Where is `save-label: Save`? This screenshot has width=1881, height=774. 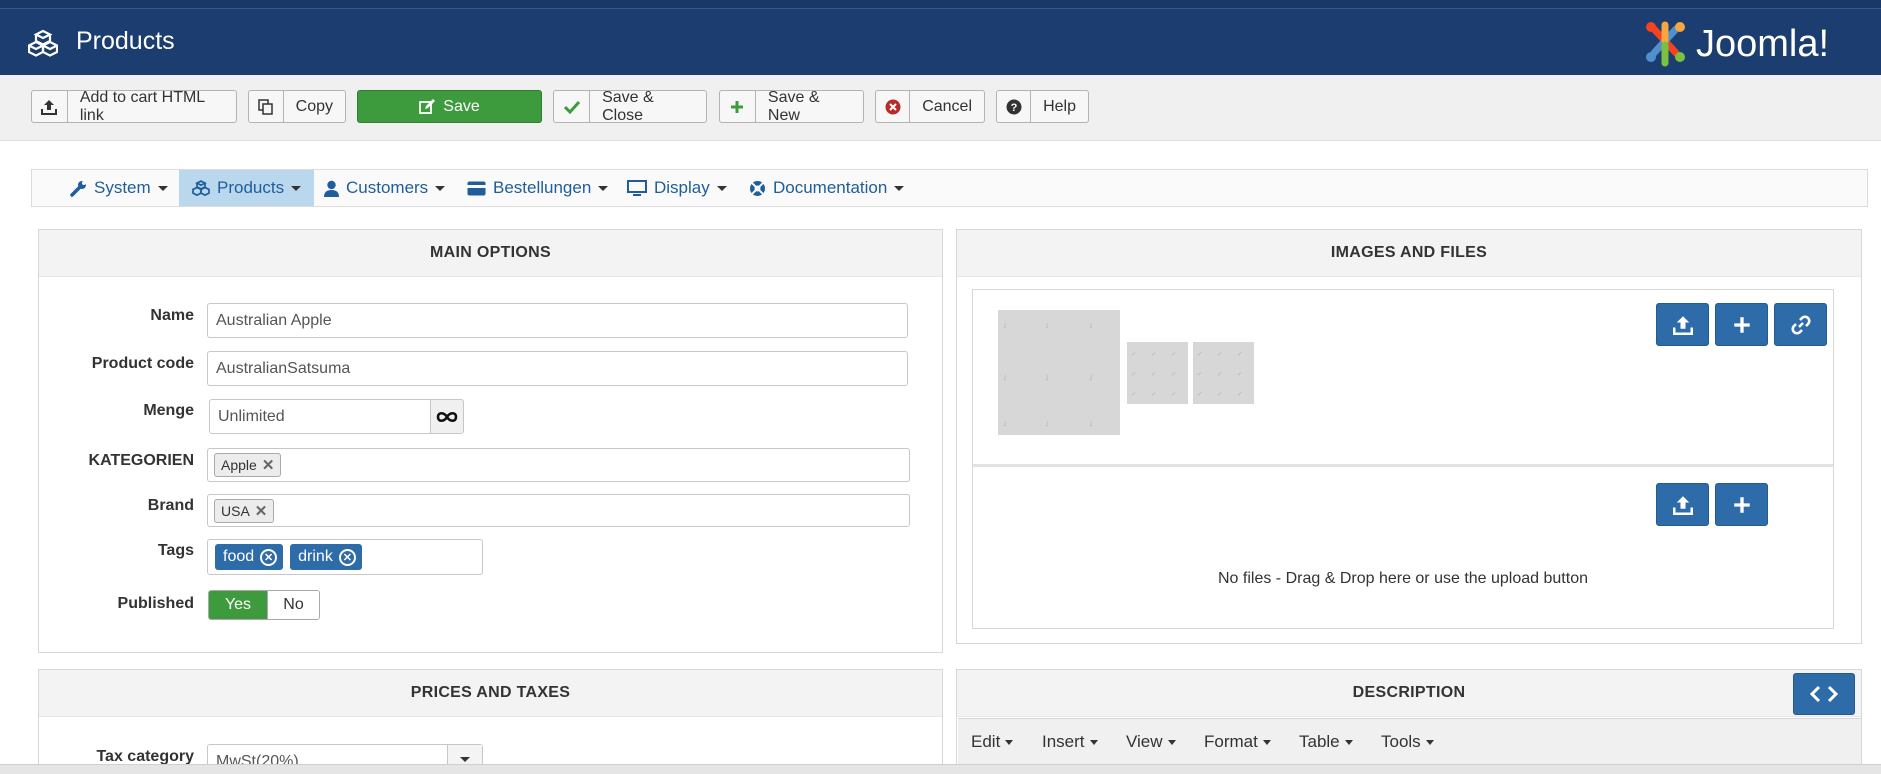
save-label: Save is located at coordinates (449, 106).